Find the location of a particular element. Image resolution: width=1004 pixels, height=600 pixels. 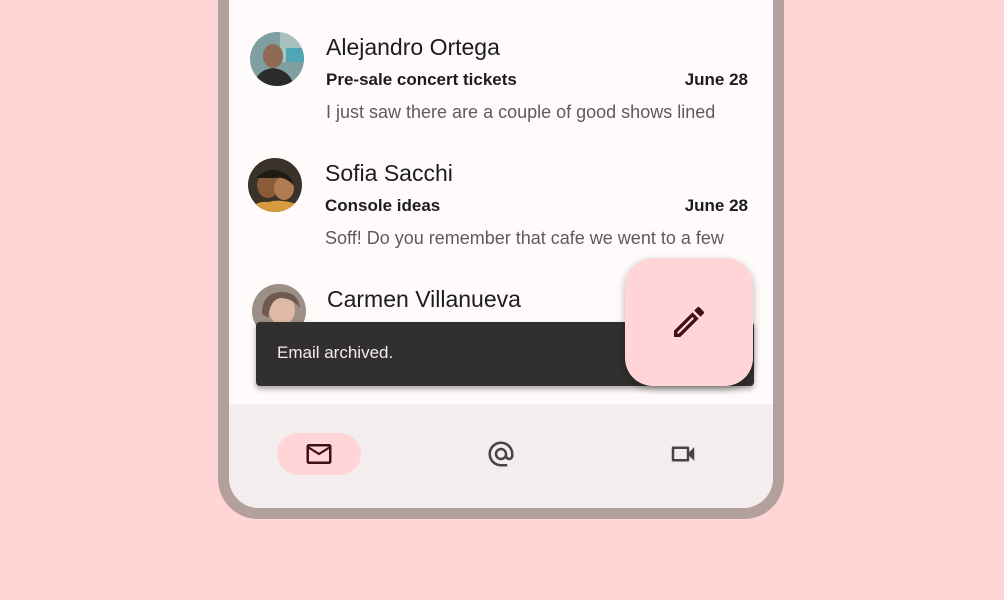

nav-item-inbox is located at coordinates (319, 454).